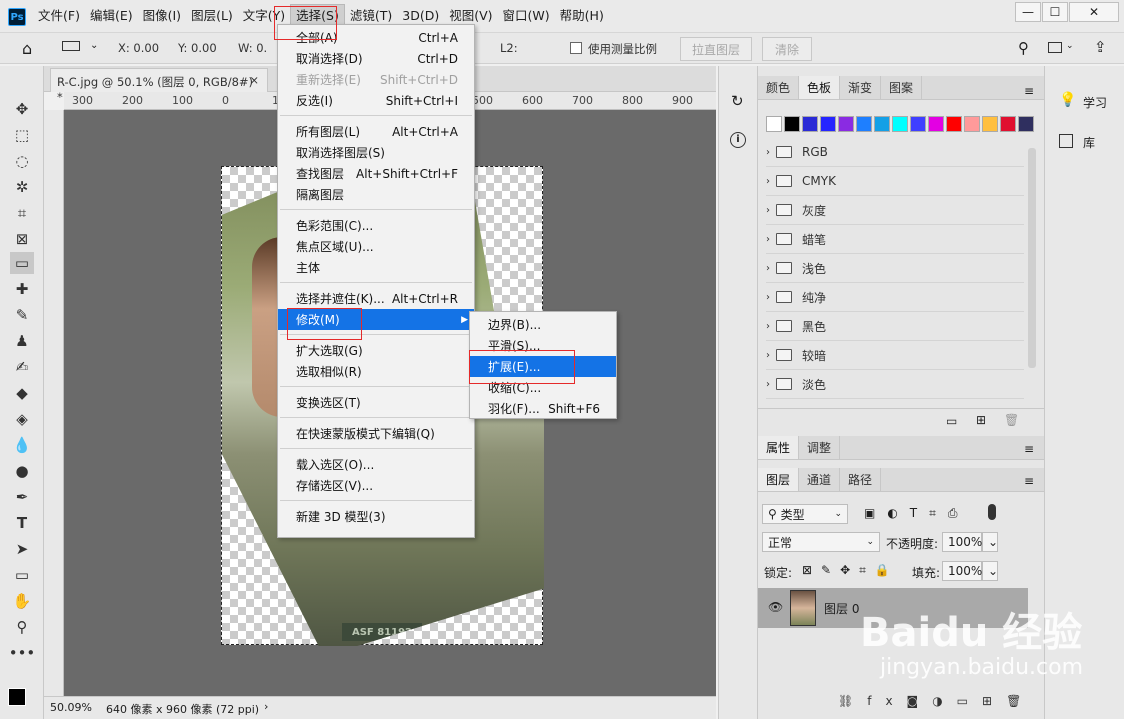 The image size is (1124, 719). What do you see at coordinates (779, 447) in the screenshot?
I see `panel-tab: 属性` at bounding box center [779, 447].